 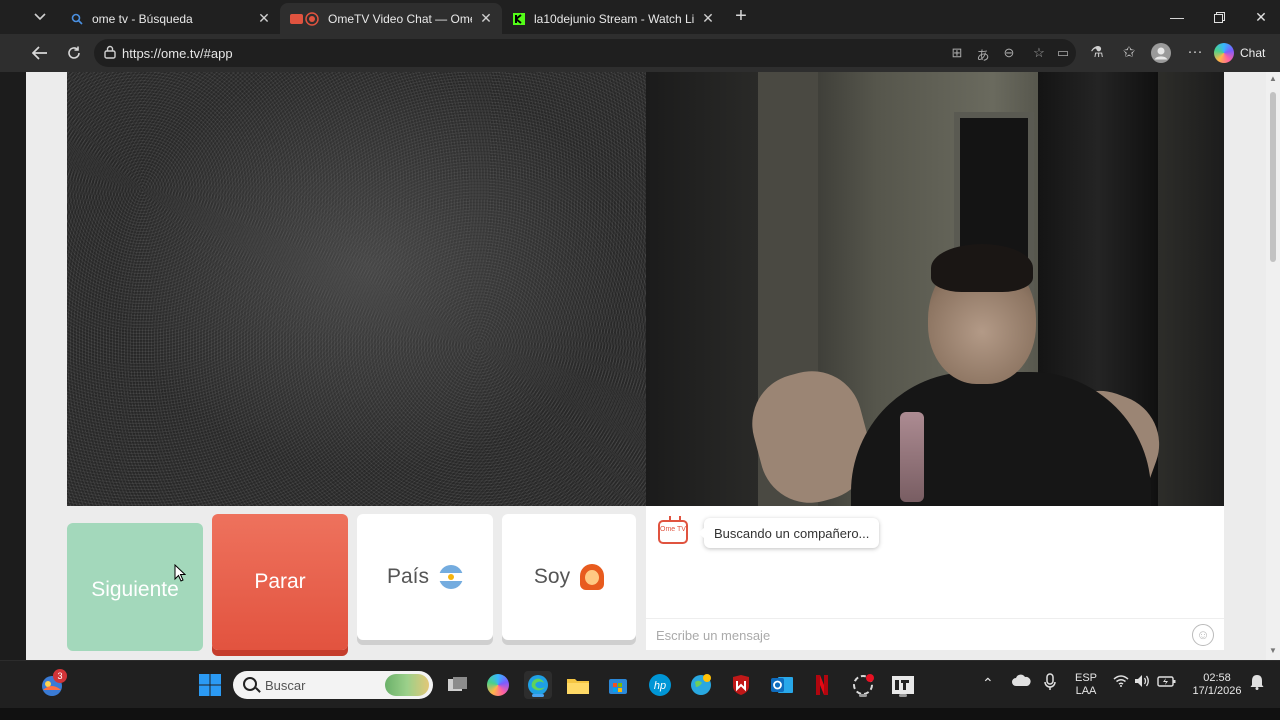 What do you see at coordinates (1224, 53) in the screenshot?
I see `copilot-icon` at bounding box center [1224, 53].